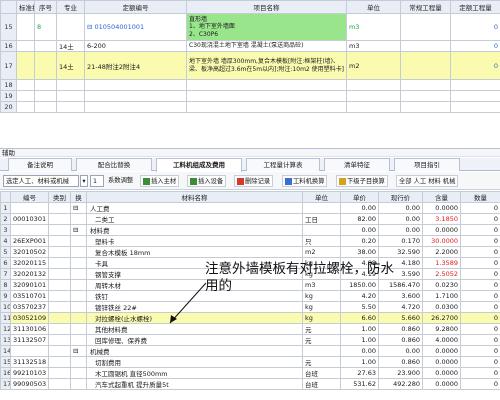 Image resolution: width=500 pixels, height=400 pixels. What do you see at coordinates (400, 252) in the screenshot?
I see `current-price-cell: 32.590` at bounding box center [400, 252].